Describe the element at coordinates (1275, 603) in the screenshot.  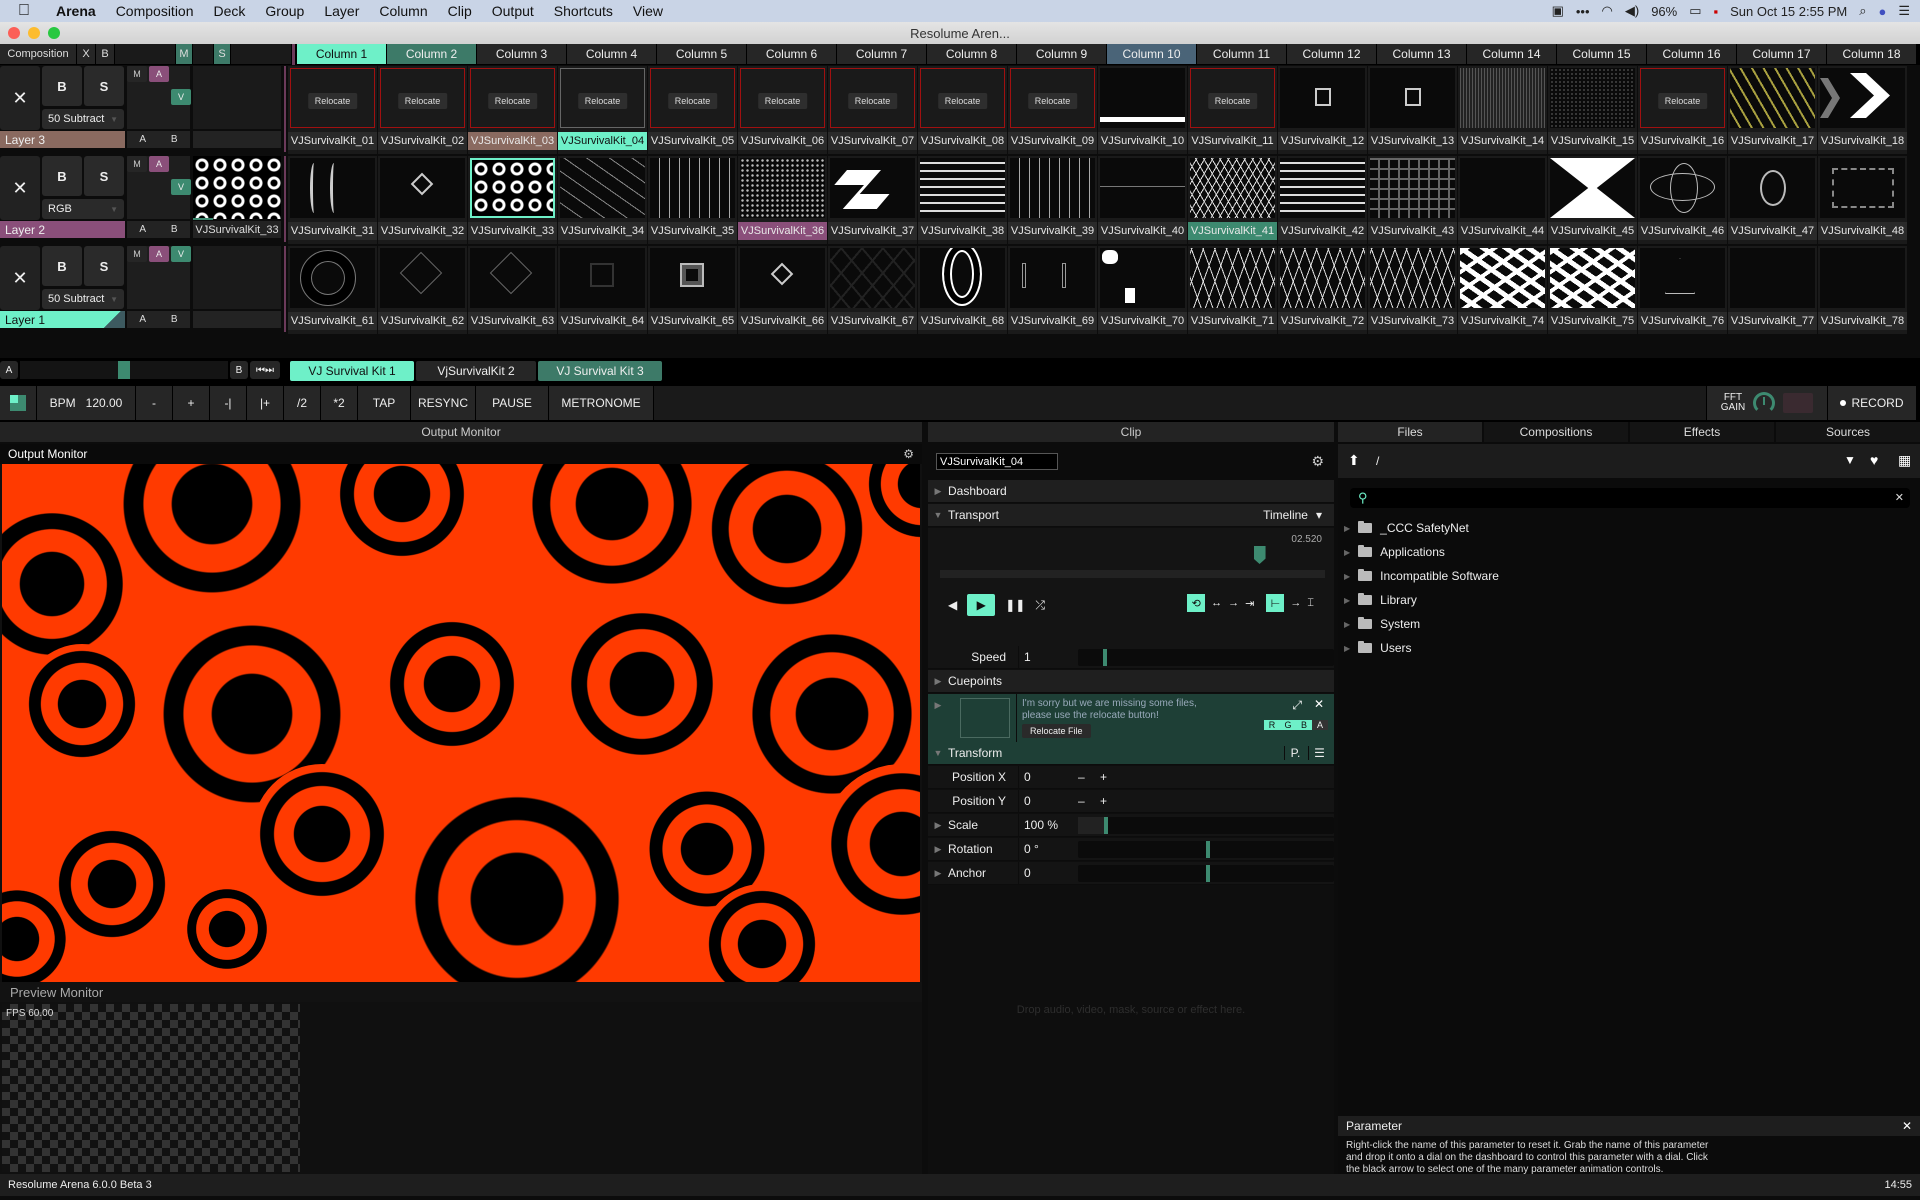
I see `beat-snap-button: ⊢` at that location.